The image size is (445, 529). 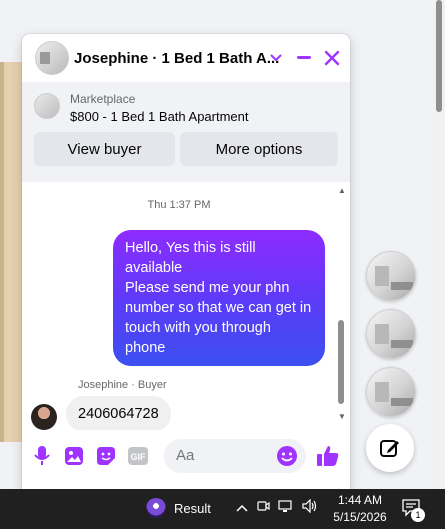 I want to click on new-message-button, so click(x=390, y=448).